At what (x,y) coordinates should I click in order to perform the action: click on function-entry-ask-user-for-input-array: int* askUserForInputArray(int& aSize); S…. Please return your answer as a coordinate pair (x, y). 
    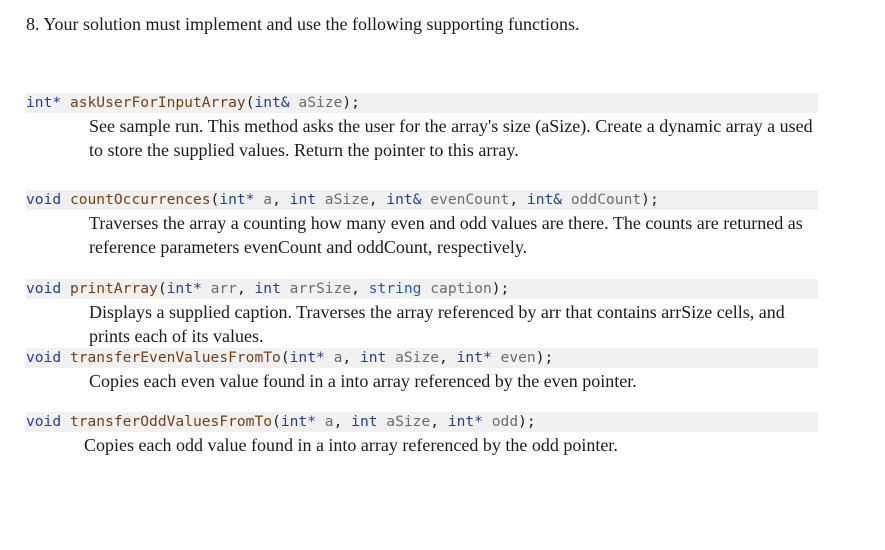
    Looking at the image, I should click on (442, 127).